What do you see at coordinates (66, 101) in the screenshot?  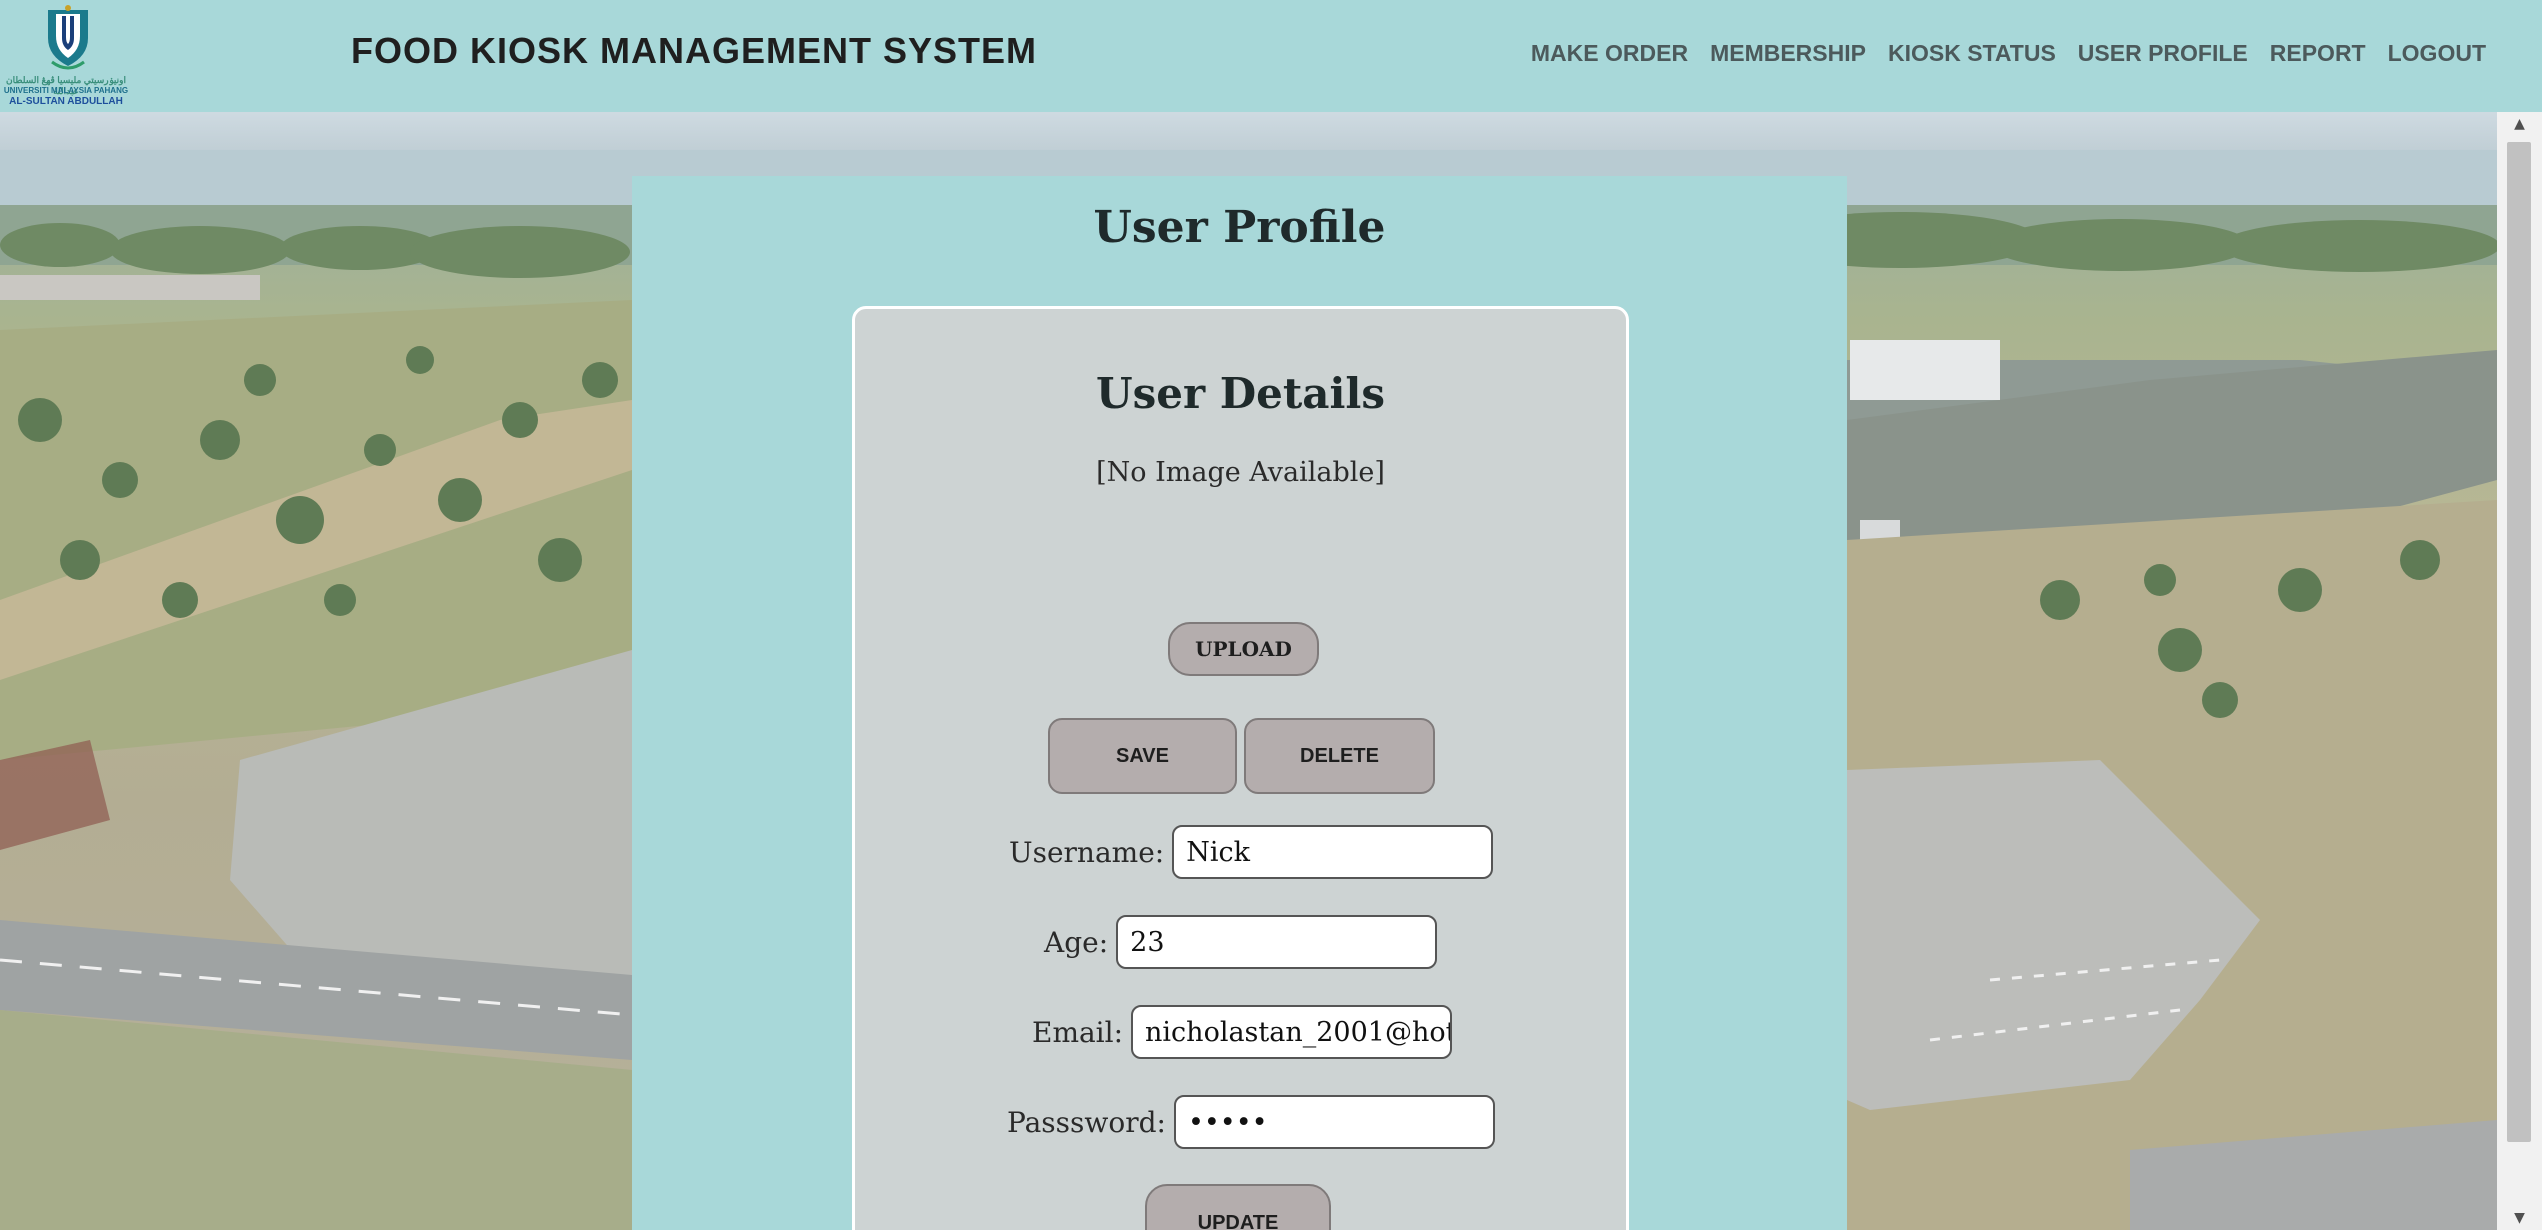 I see `logo-university-subname: AL-SULTAN ABDULLAH` at bounding box center [66, 101].